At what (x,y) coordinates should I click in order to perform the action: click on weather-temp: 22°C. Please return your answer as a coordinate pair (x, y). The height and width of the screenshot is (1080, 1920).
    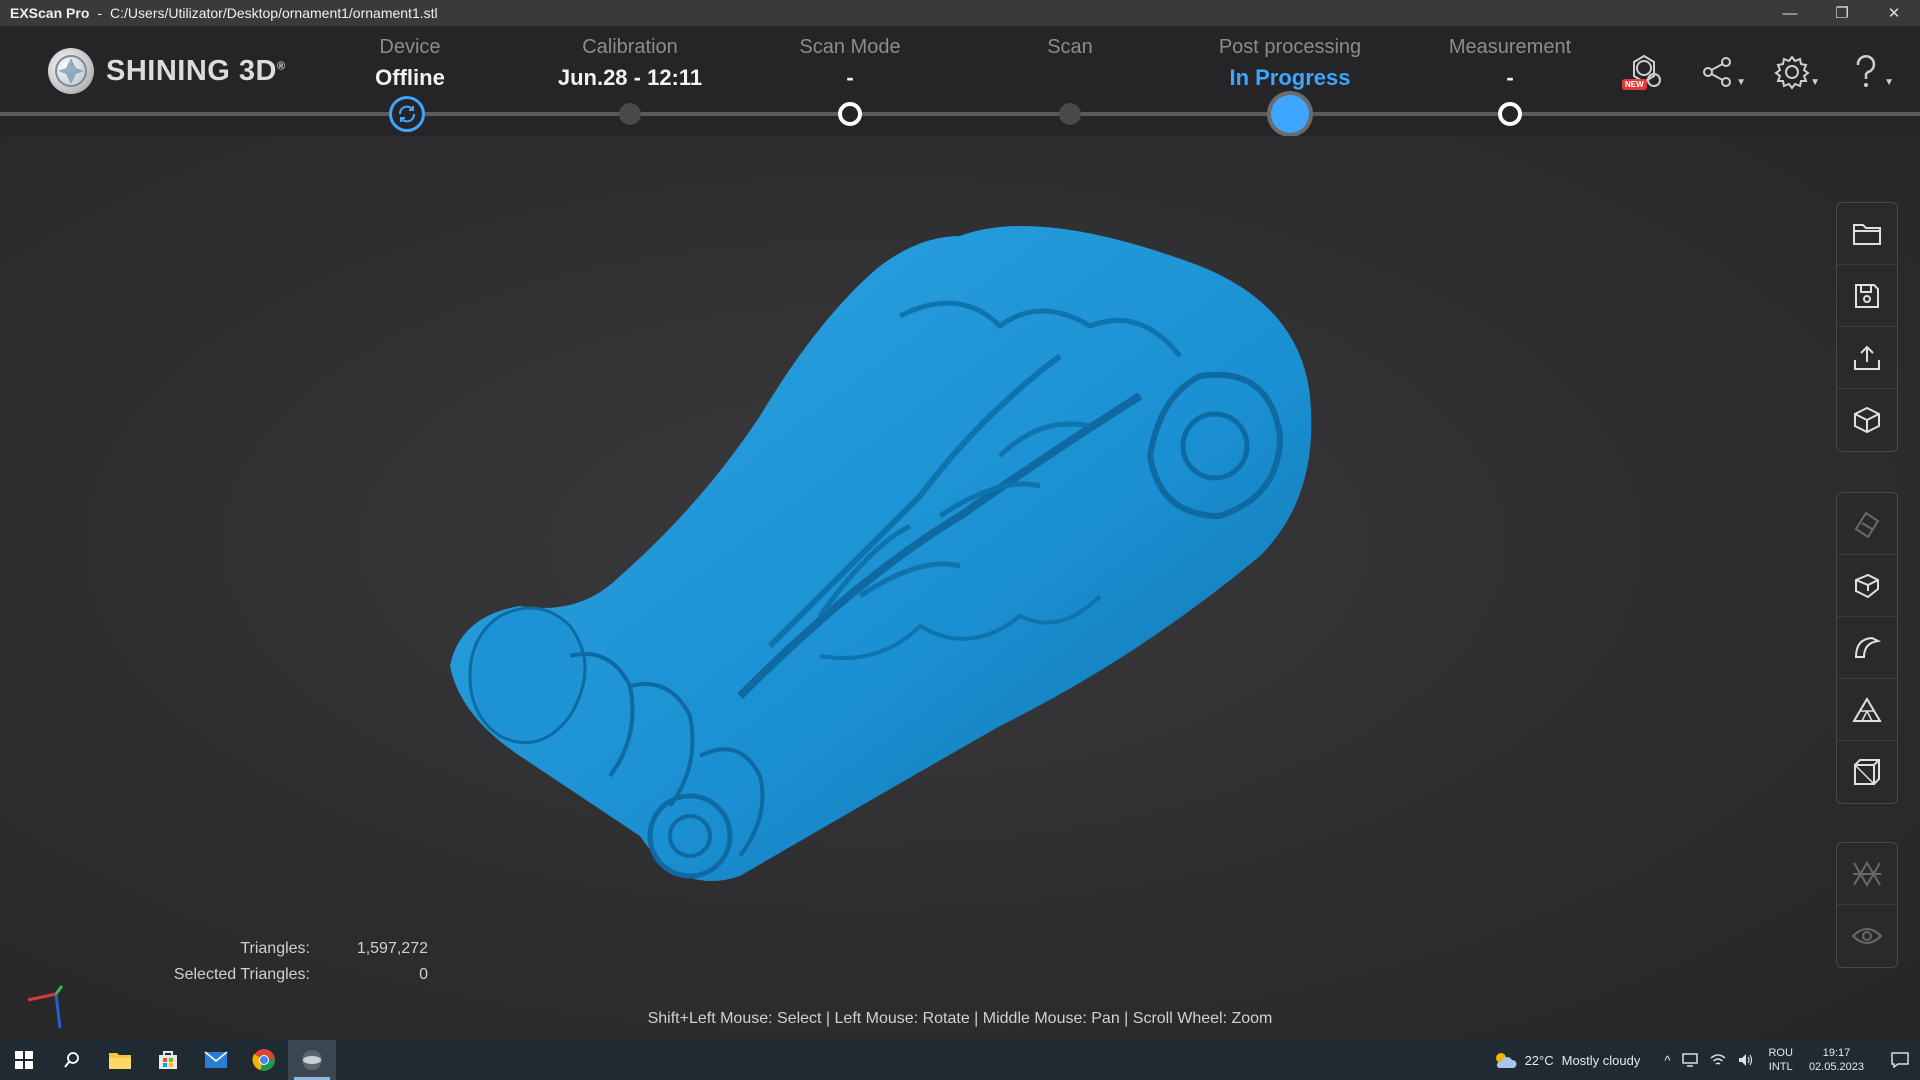
    Looking at the image, I should click on (1539, 1060).